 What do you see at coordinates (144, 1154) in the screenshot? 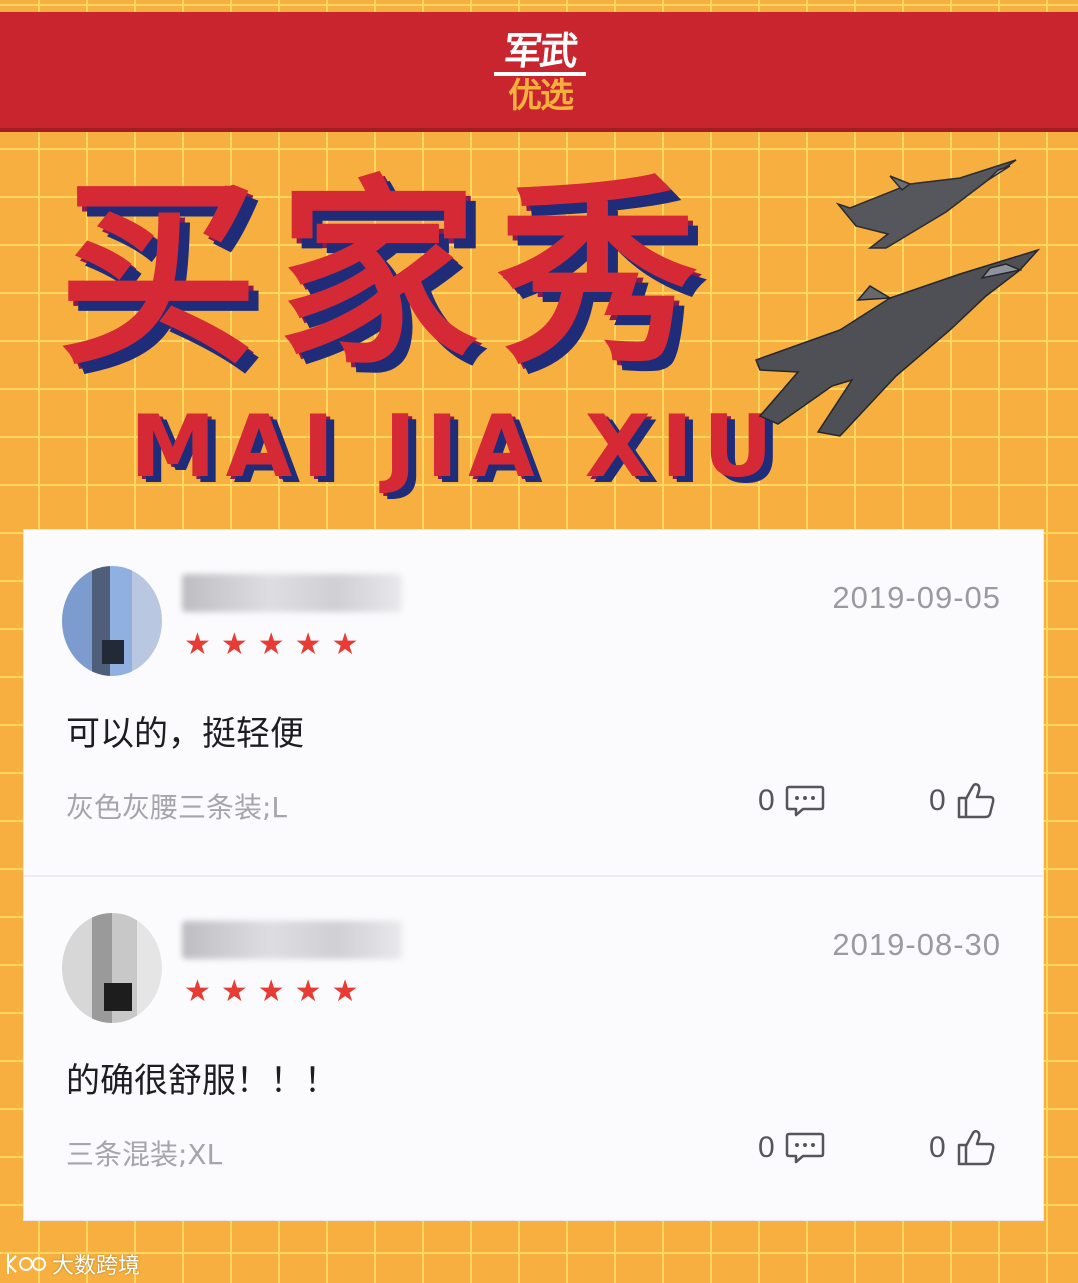
I see `product-variant: 三条混装;XL` at bounding box center [144, 1154].